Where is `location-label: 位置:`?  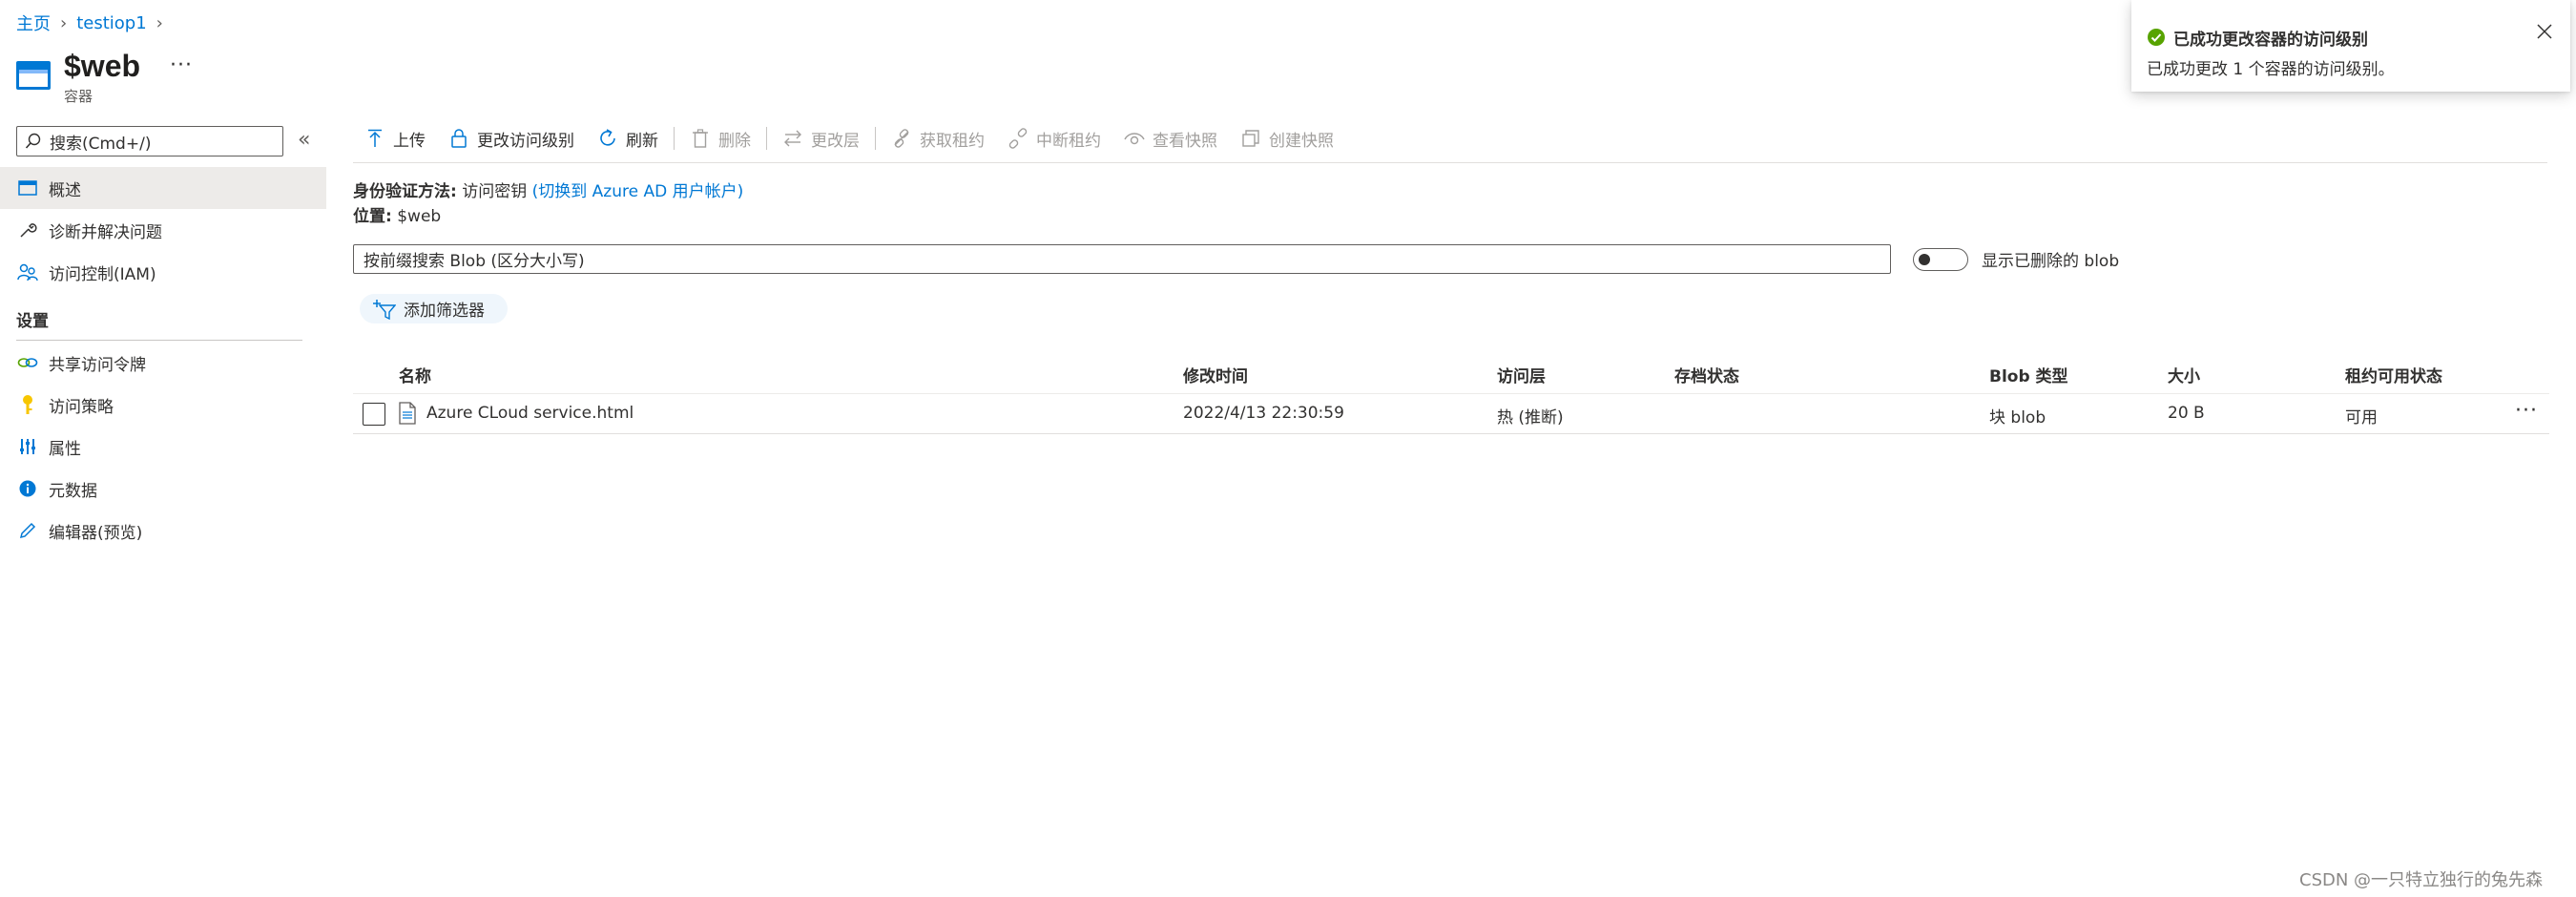 location-label: 位置: is located at coordinates (372, 216).